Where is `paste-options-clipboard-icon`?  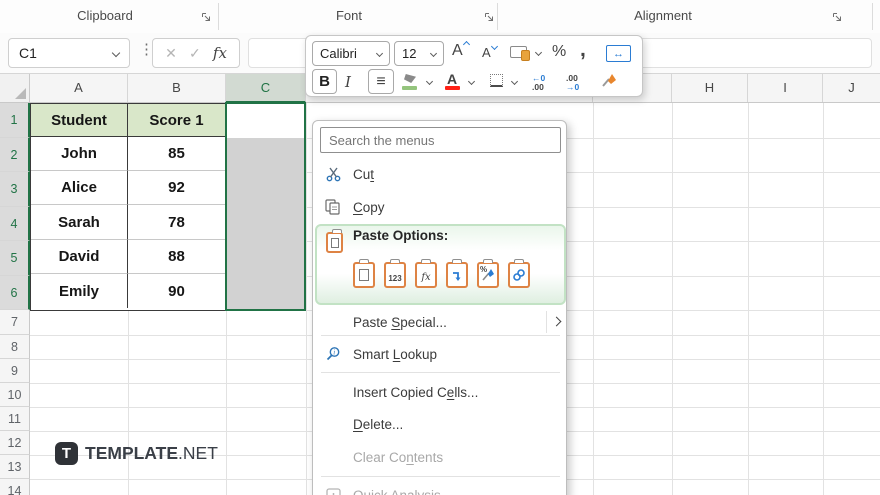
paste-options-clipboard-icon is located at coordinates (334, 241).